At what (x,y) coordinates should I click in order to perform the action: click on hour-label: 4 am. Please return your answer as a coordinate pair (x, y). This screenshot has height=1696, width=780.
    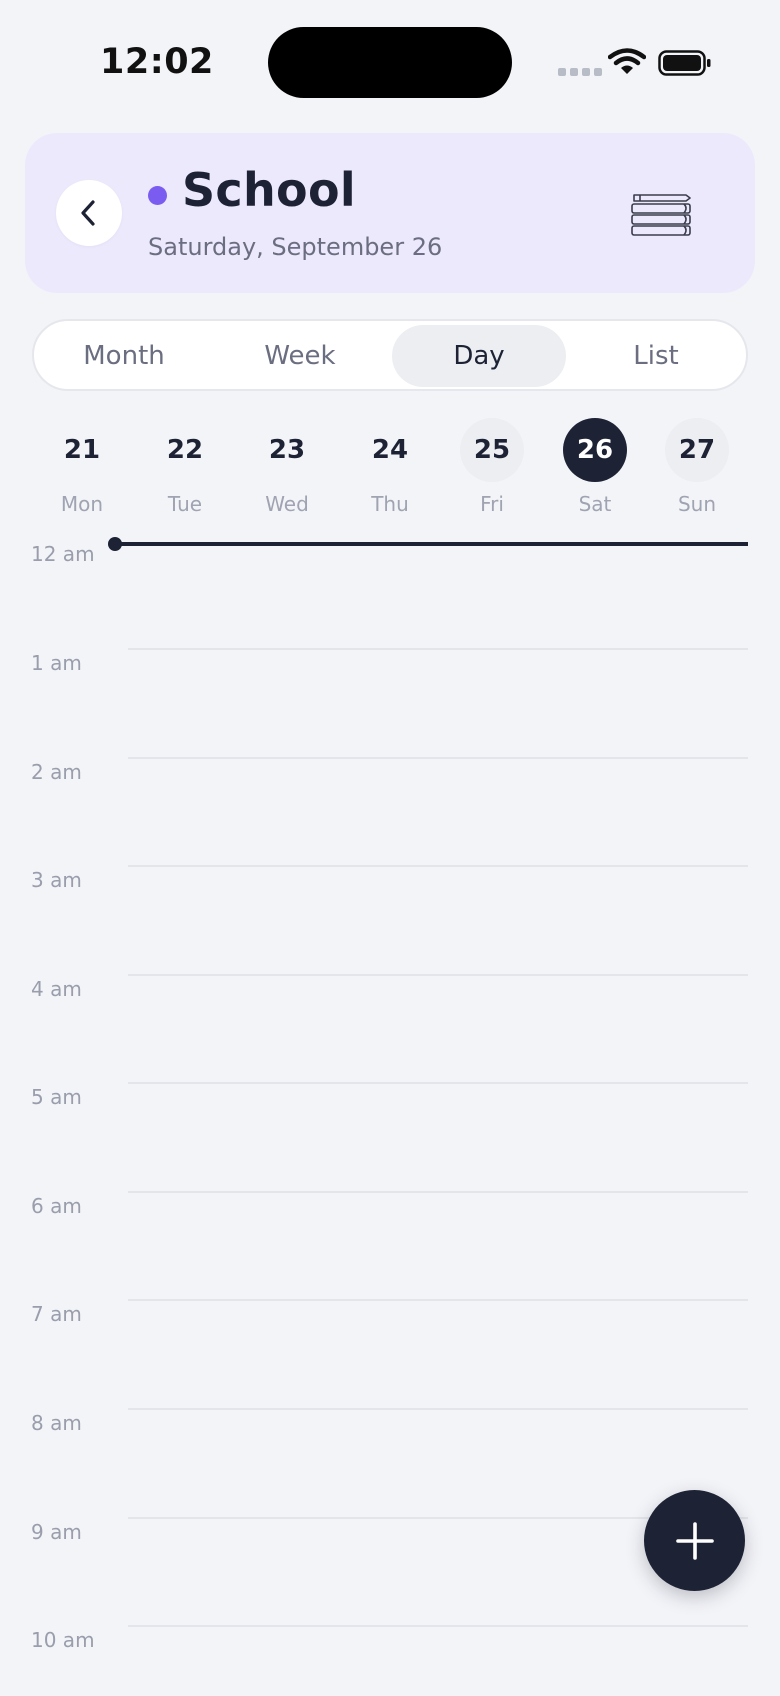
    Looking at the image, I should click on (56, 989).